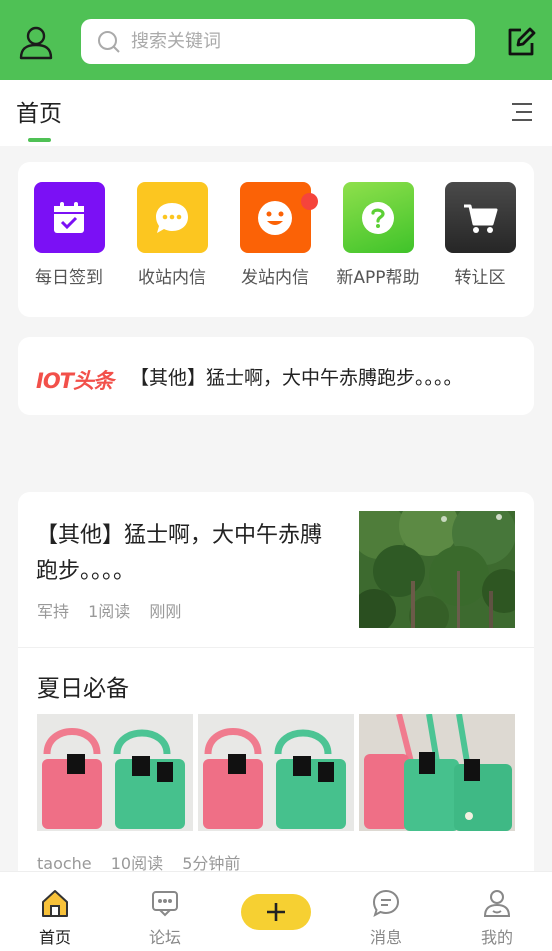  What do you see at coordinates (521, 42) in the screenshot?
I see `compose-icon` at bounding box center [521, 42].